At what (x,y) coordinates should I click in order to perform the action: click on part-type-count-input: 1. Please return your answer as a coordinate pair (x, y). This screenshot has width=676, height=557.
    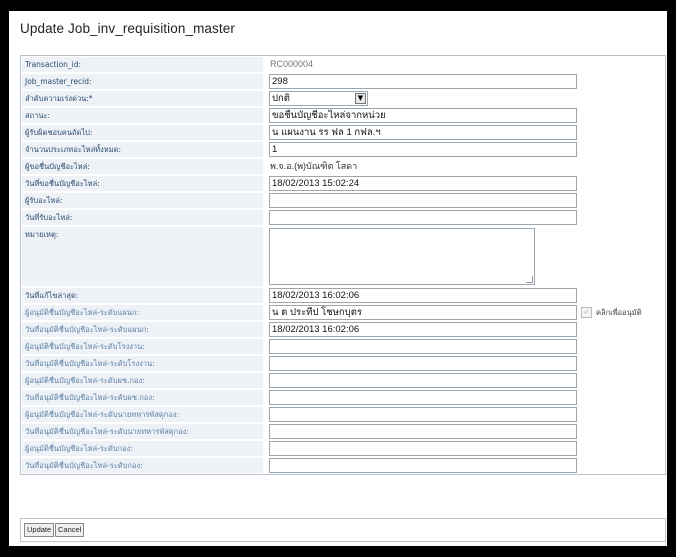
    Looking at the image, I should click on (423, 149).